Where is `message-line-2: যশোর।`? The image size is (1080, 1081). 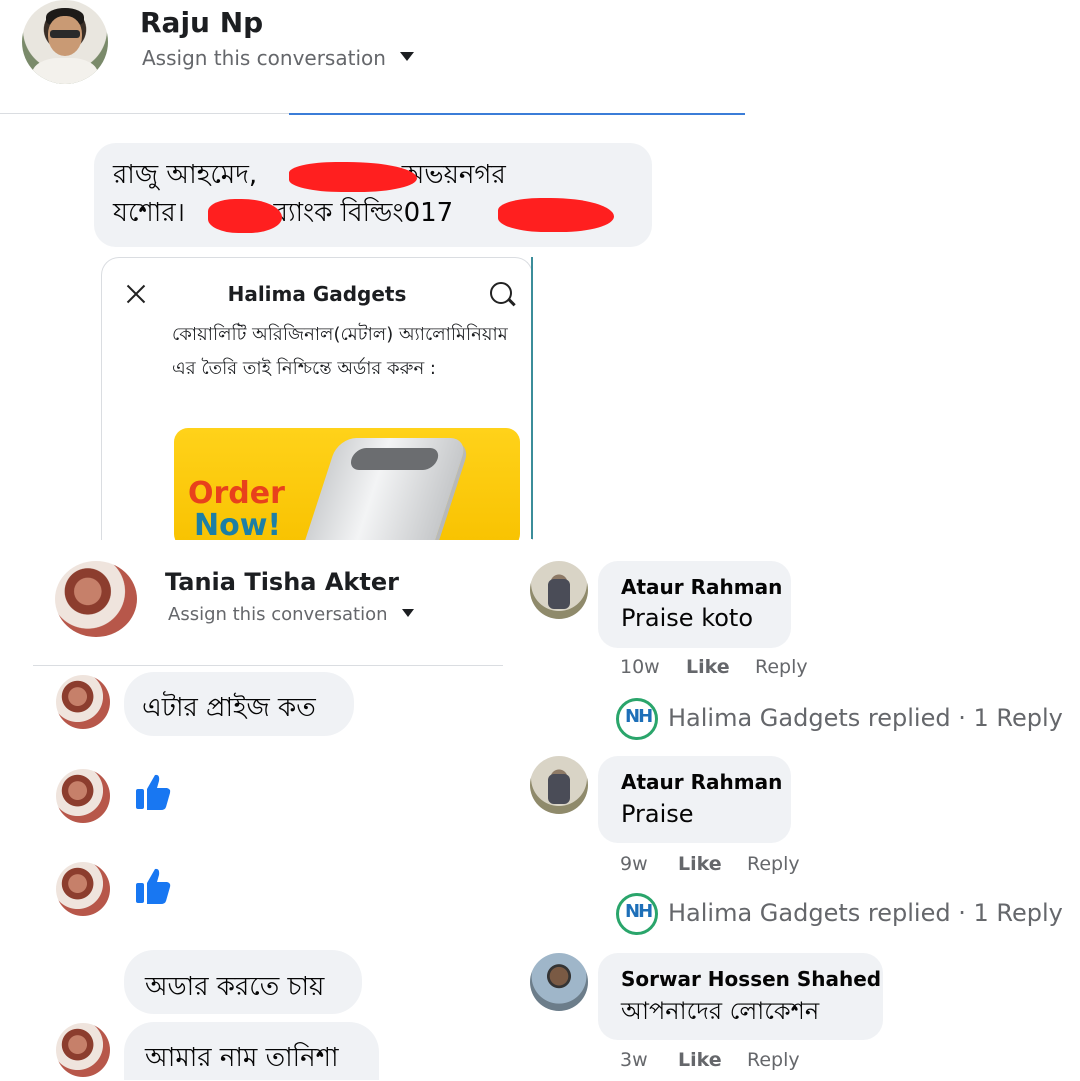 message-line-2: যশোর। is located at coordinates (153, 213).